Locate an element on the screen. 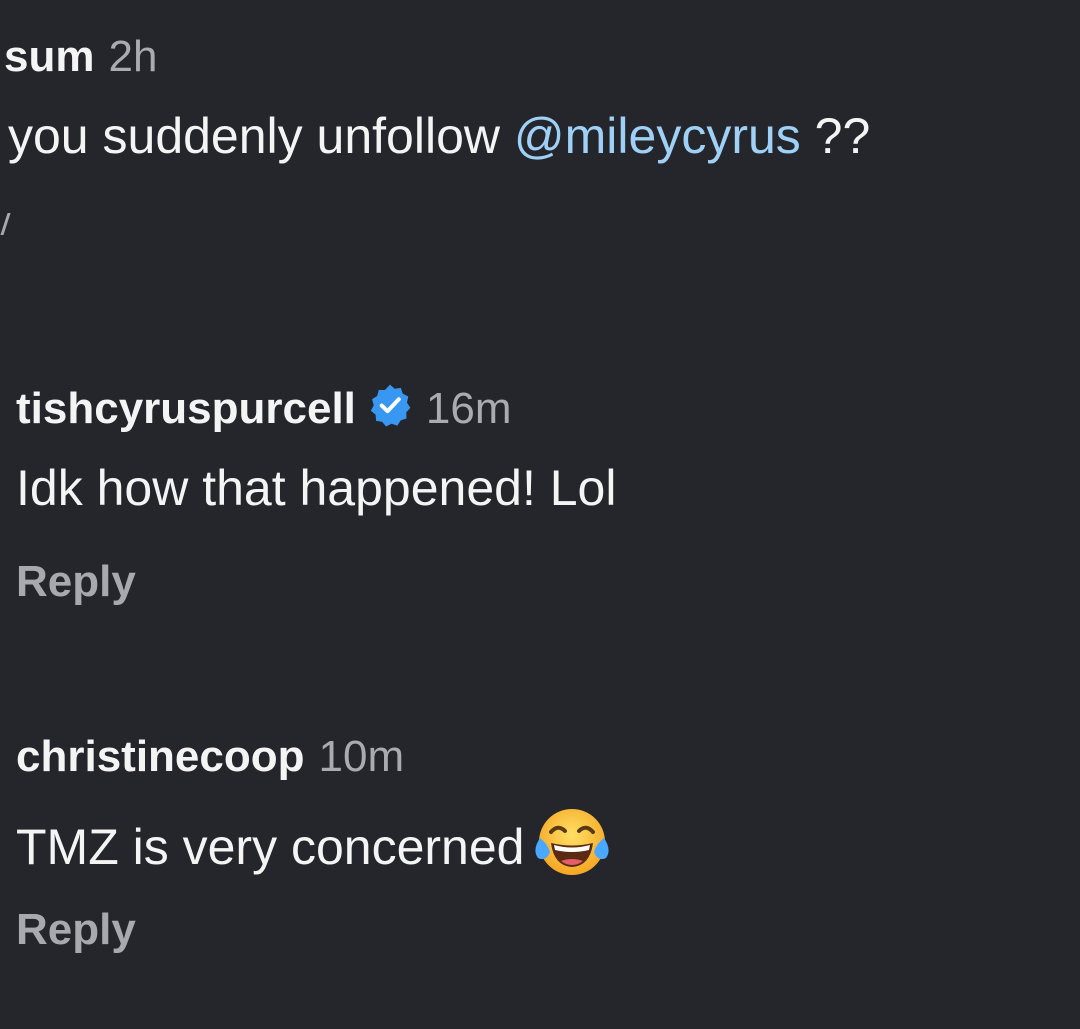 This screenshot has height=1029, width=1080. comment-text: you suddenly unfollow @mileycyrus ?? is located at coordinates (439, 136).